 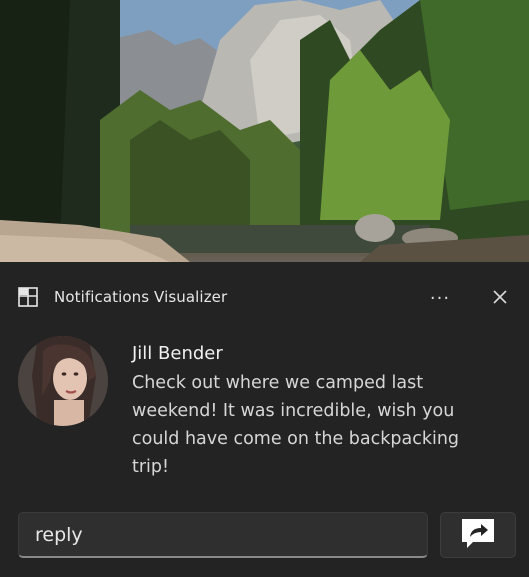 I want to click on close-button, so click(x=500, y=298).